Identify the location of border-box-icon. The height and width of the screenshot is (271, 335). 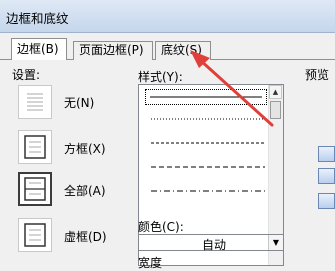
(35, 147).